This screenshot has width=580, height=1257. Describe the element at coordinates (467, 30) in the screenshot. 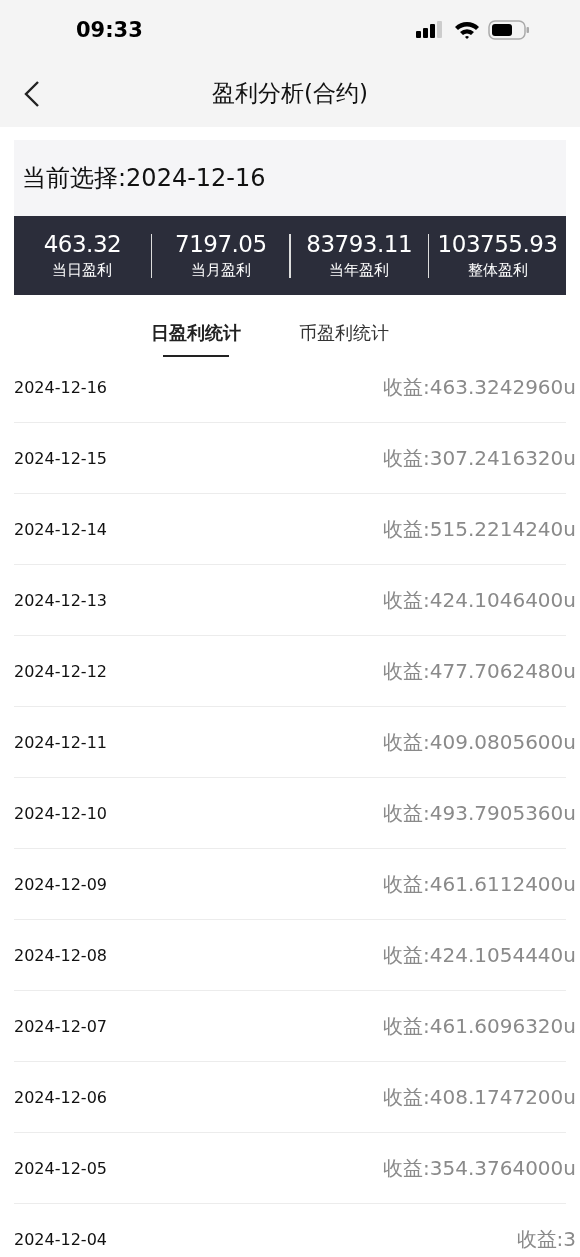

I see `wifi-icon` at that location.